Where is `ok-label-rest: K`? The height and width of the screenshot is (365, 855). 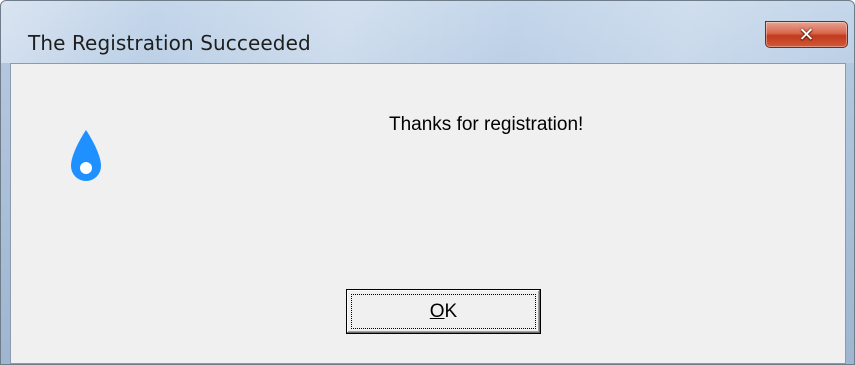 ok-label-rest: K is located at coordinates (451, 311).